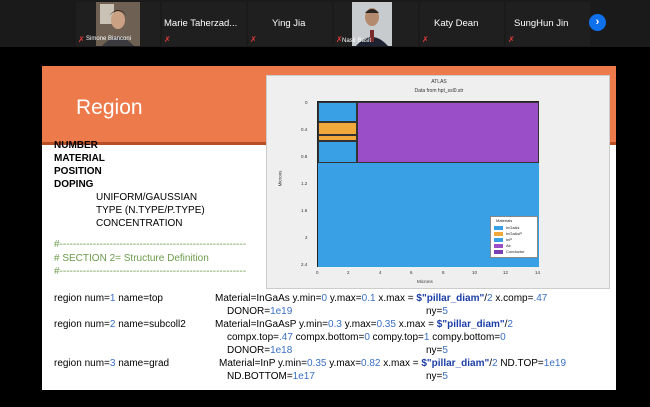 The height and width of the screenshot is (407, 650). I want to click on region-air, so click(448, 132).